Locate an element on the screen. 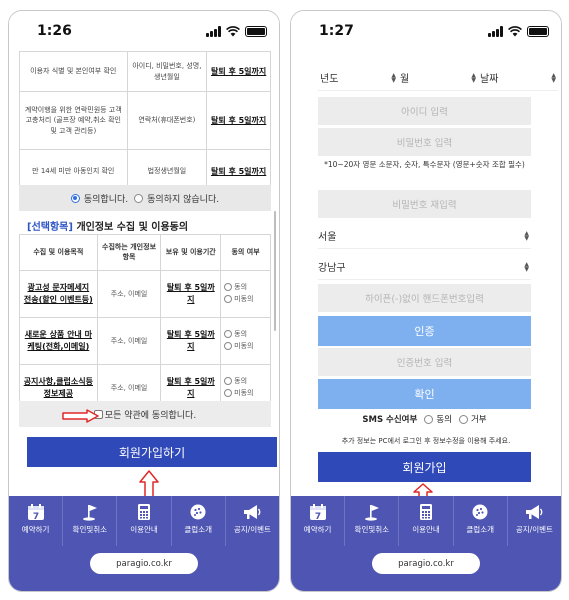 The image size is (569, 600). status-bar: 1:27 is located at coordinates (426, 31).